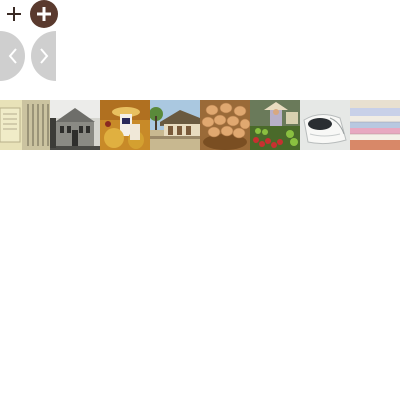 The width and height of the screenshot is (400, 400). I want to click on chevron-right-icon, so click(43, 56).